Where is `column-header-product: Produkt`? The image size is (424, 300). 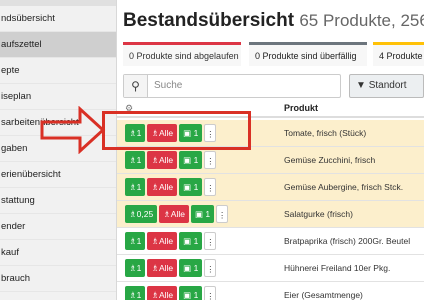
column-header-product: Produkt is located at coordinates (301, 108).